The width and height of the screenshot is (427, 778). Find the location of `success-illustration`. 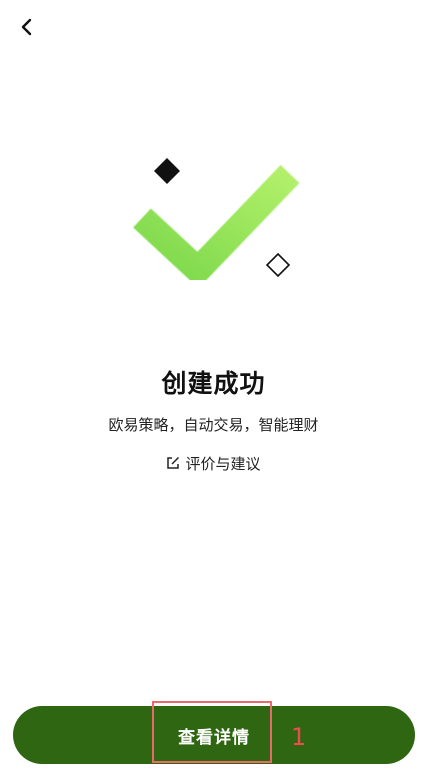

success-illustration is located at coordinates (215, 225).